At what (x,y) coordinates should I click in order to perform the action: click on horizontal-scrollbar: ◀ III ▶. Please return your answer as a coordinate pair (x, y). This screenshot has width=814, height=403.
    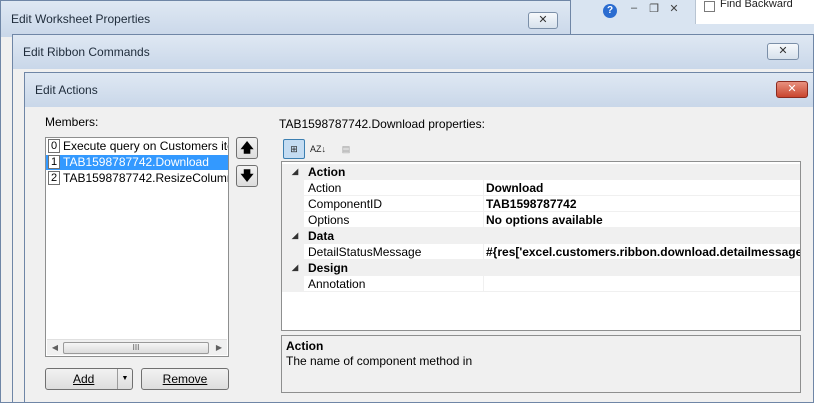
    Looking at the image, I should click on (137, 347).